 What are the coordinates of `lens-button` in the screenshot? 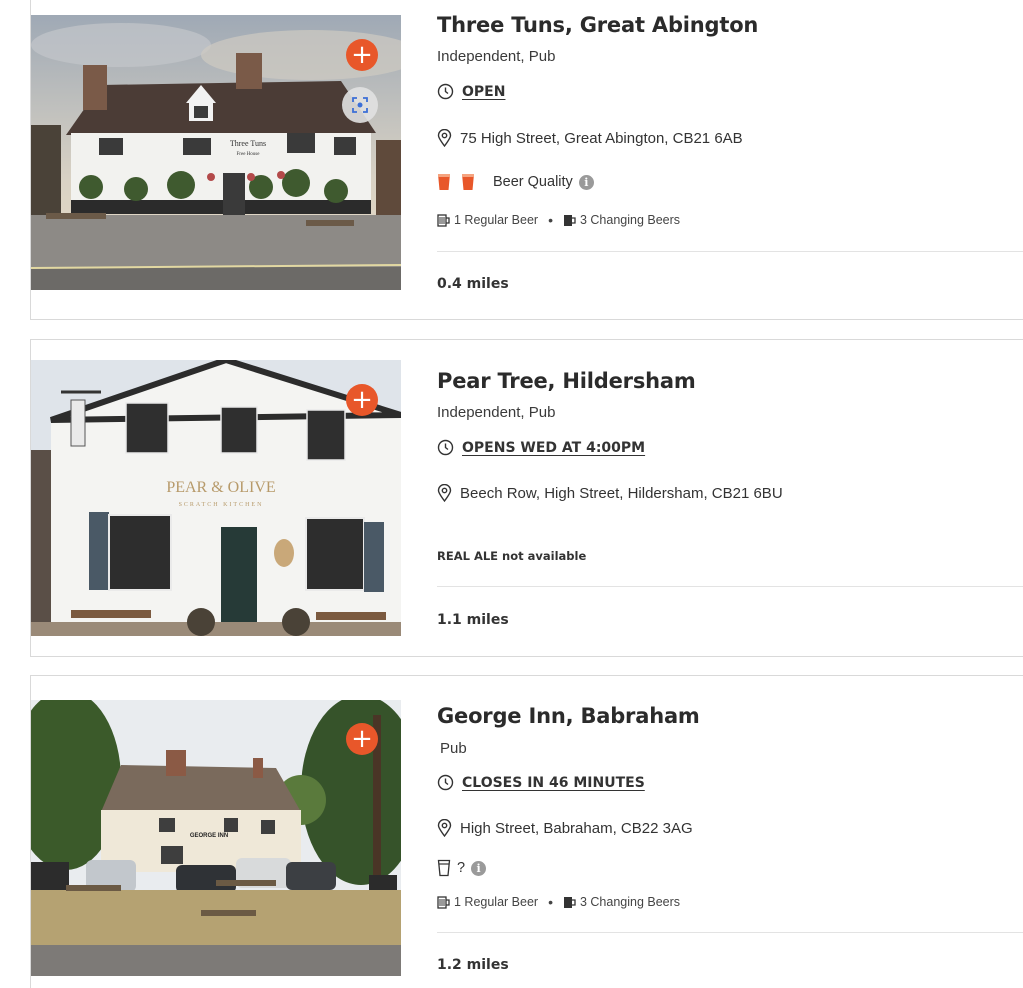 It's located at (360, 105).